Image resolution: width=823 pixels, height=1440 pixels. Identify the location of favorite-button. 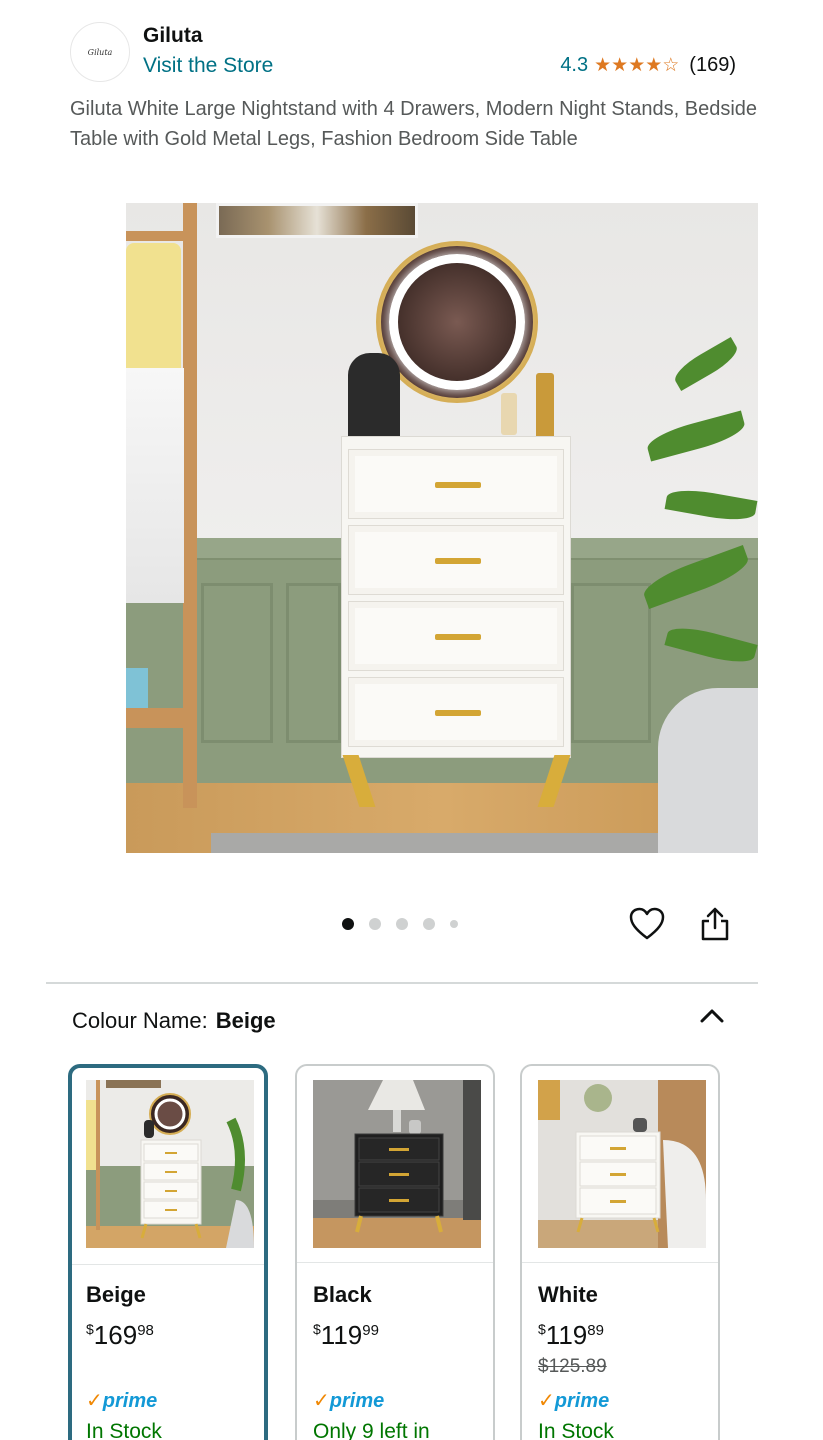
(647, 924).